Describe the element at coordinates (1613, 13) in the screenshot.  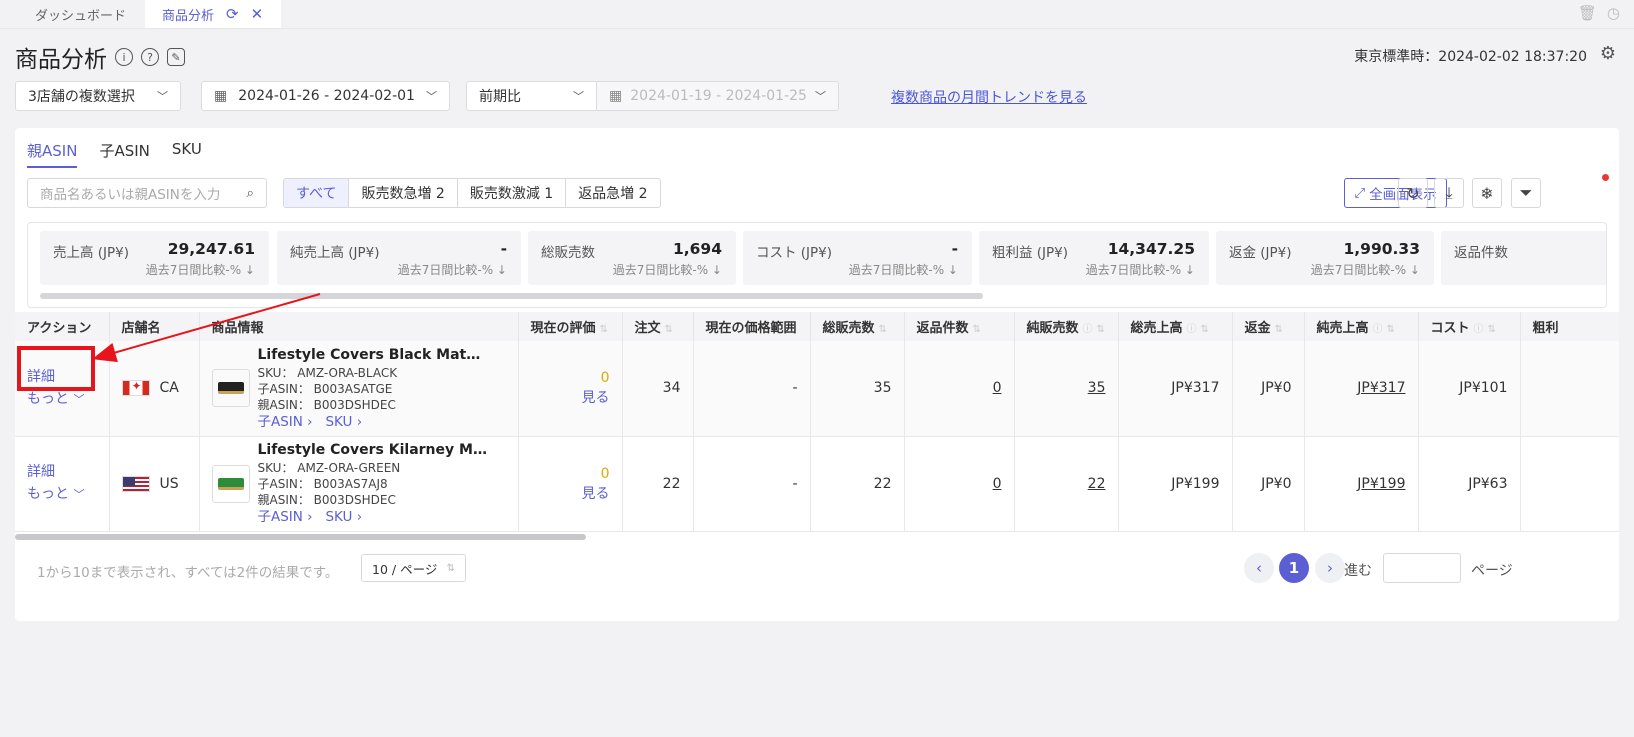
I see `history-icon: ◷` at that location.